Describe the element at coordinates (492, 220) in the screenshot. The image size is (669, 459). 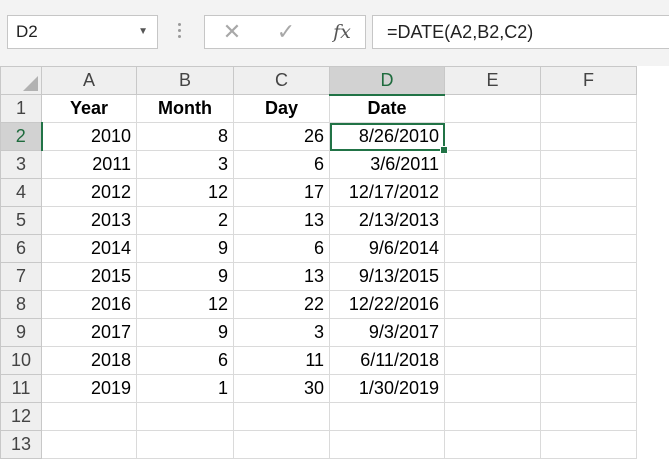
I see `cell-e5` at that location.